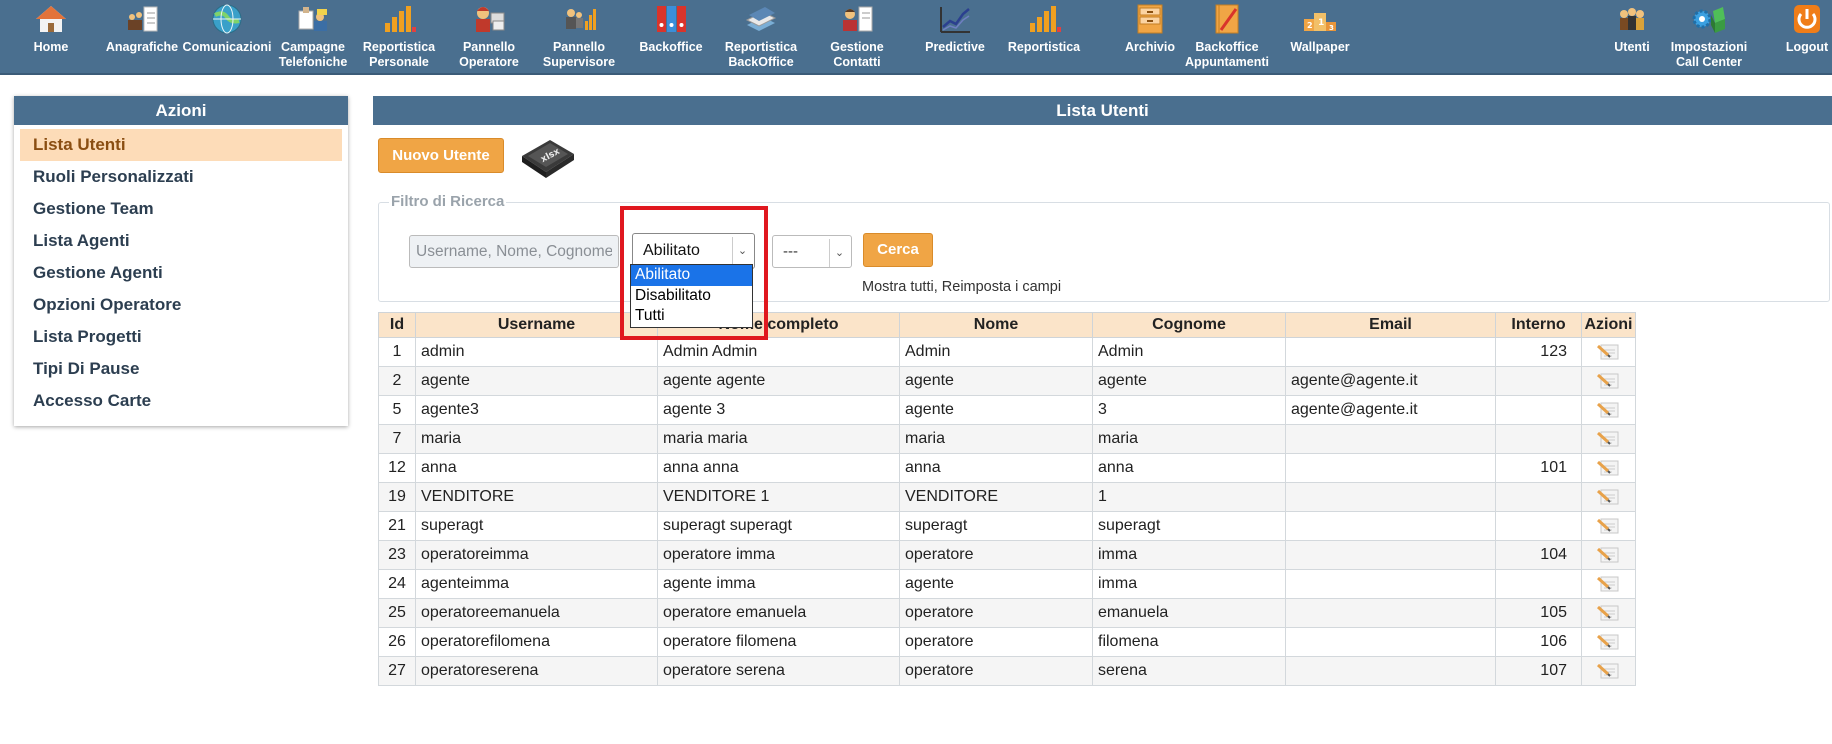 This screenshot has width=1832, height=744. What do you see at coordinates (996, 439) in the screenshot?
I see `table-cell-nome: maria` at bounding box center [996, 439].